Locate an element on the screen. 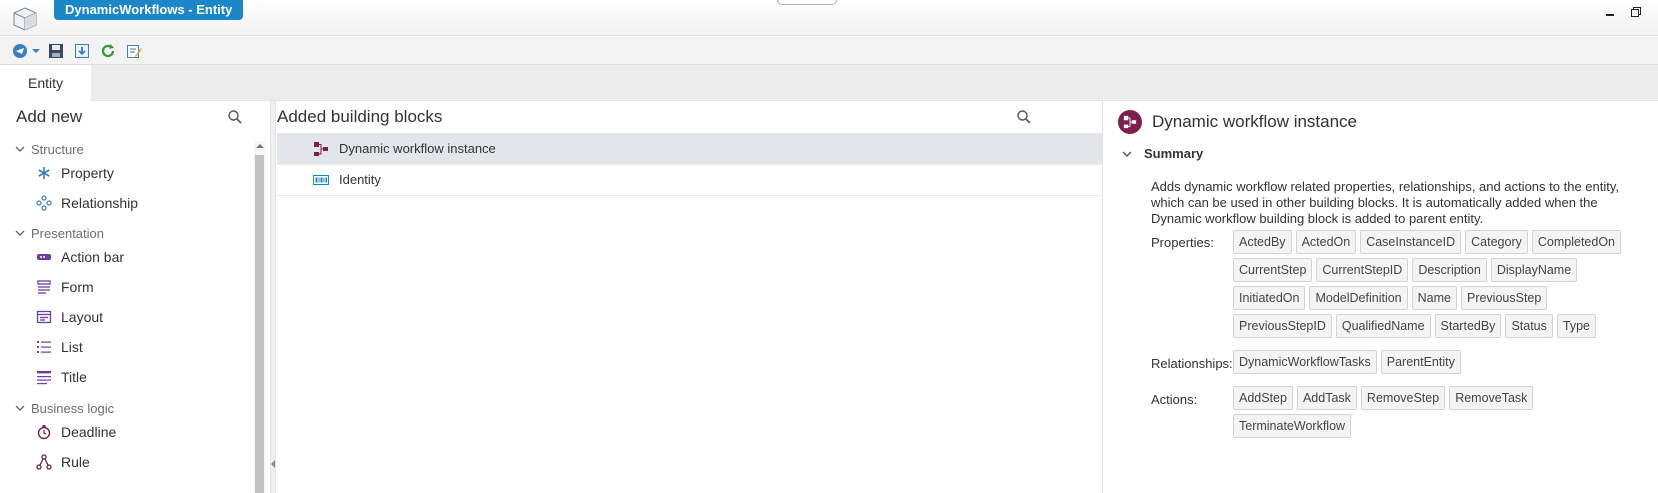 This screenshot has height=493, width=1658. property-chip: QualifiedName is located at coordinates (1383, 326).